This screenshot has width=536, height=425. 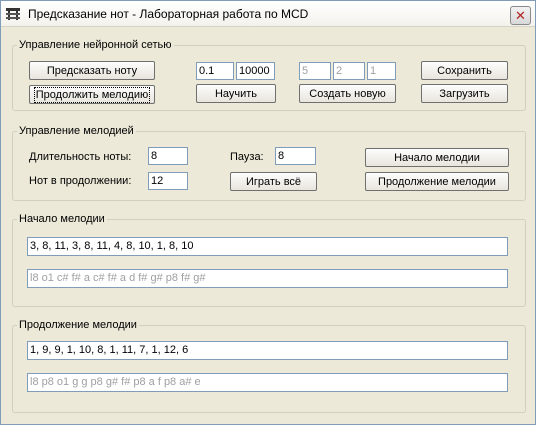 What do you see at coordinates (273, 181) in the screenshot?
I see `play-all-button: Играть всё` at bounding box center [273, 181].